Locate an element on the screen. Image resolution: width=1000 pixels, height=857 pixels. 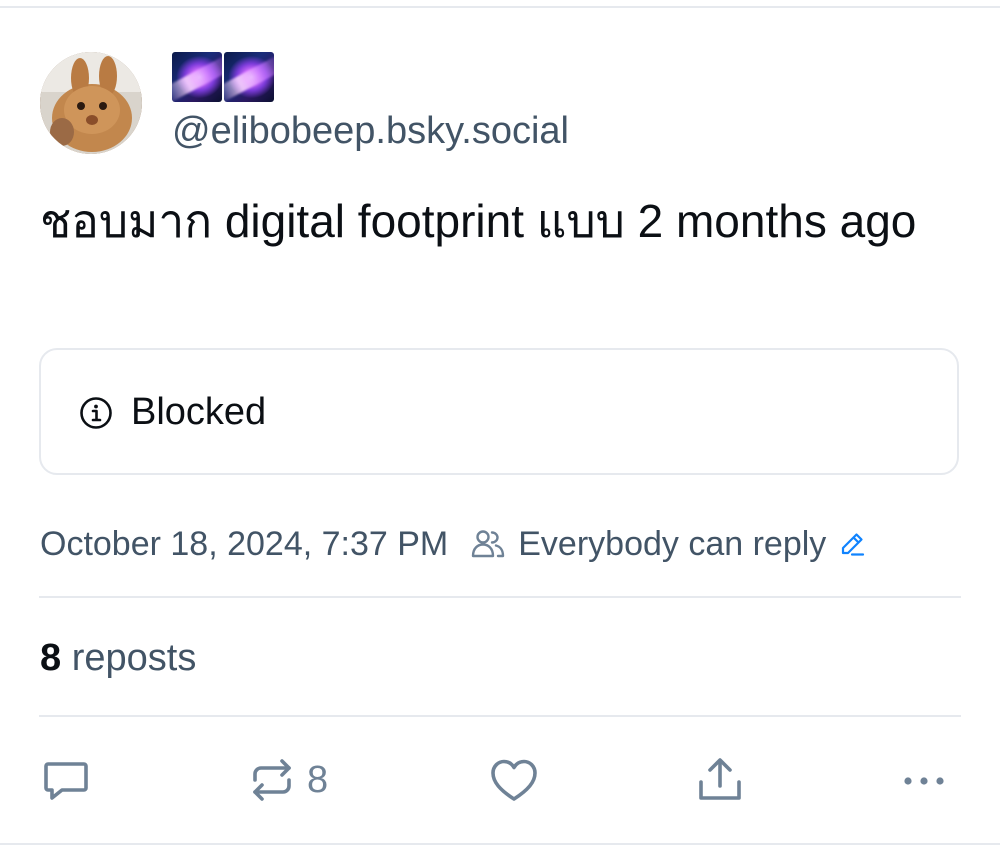
blocked-embed: Blocked is located at coordinates (499, 411).